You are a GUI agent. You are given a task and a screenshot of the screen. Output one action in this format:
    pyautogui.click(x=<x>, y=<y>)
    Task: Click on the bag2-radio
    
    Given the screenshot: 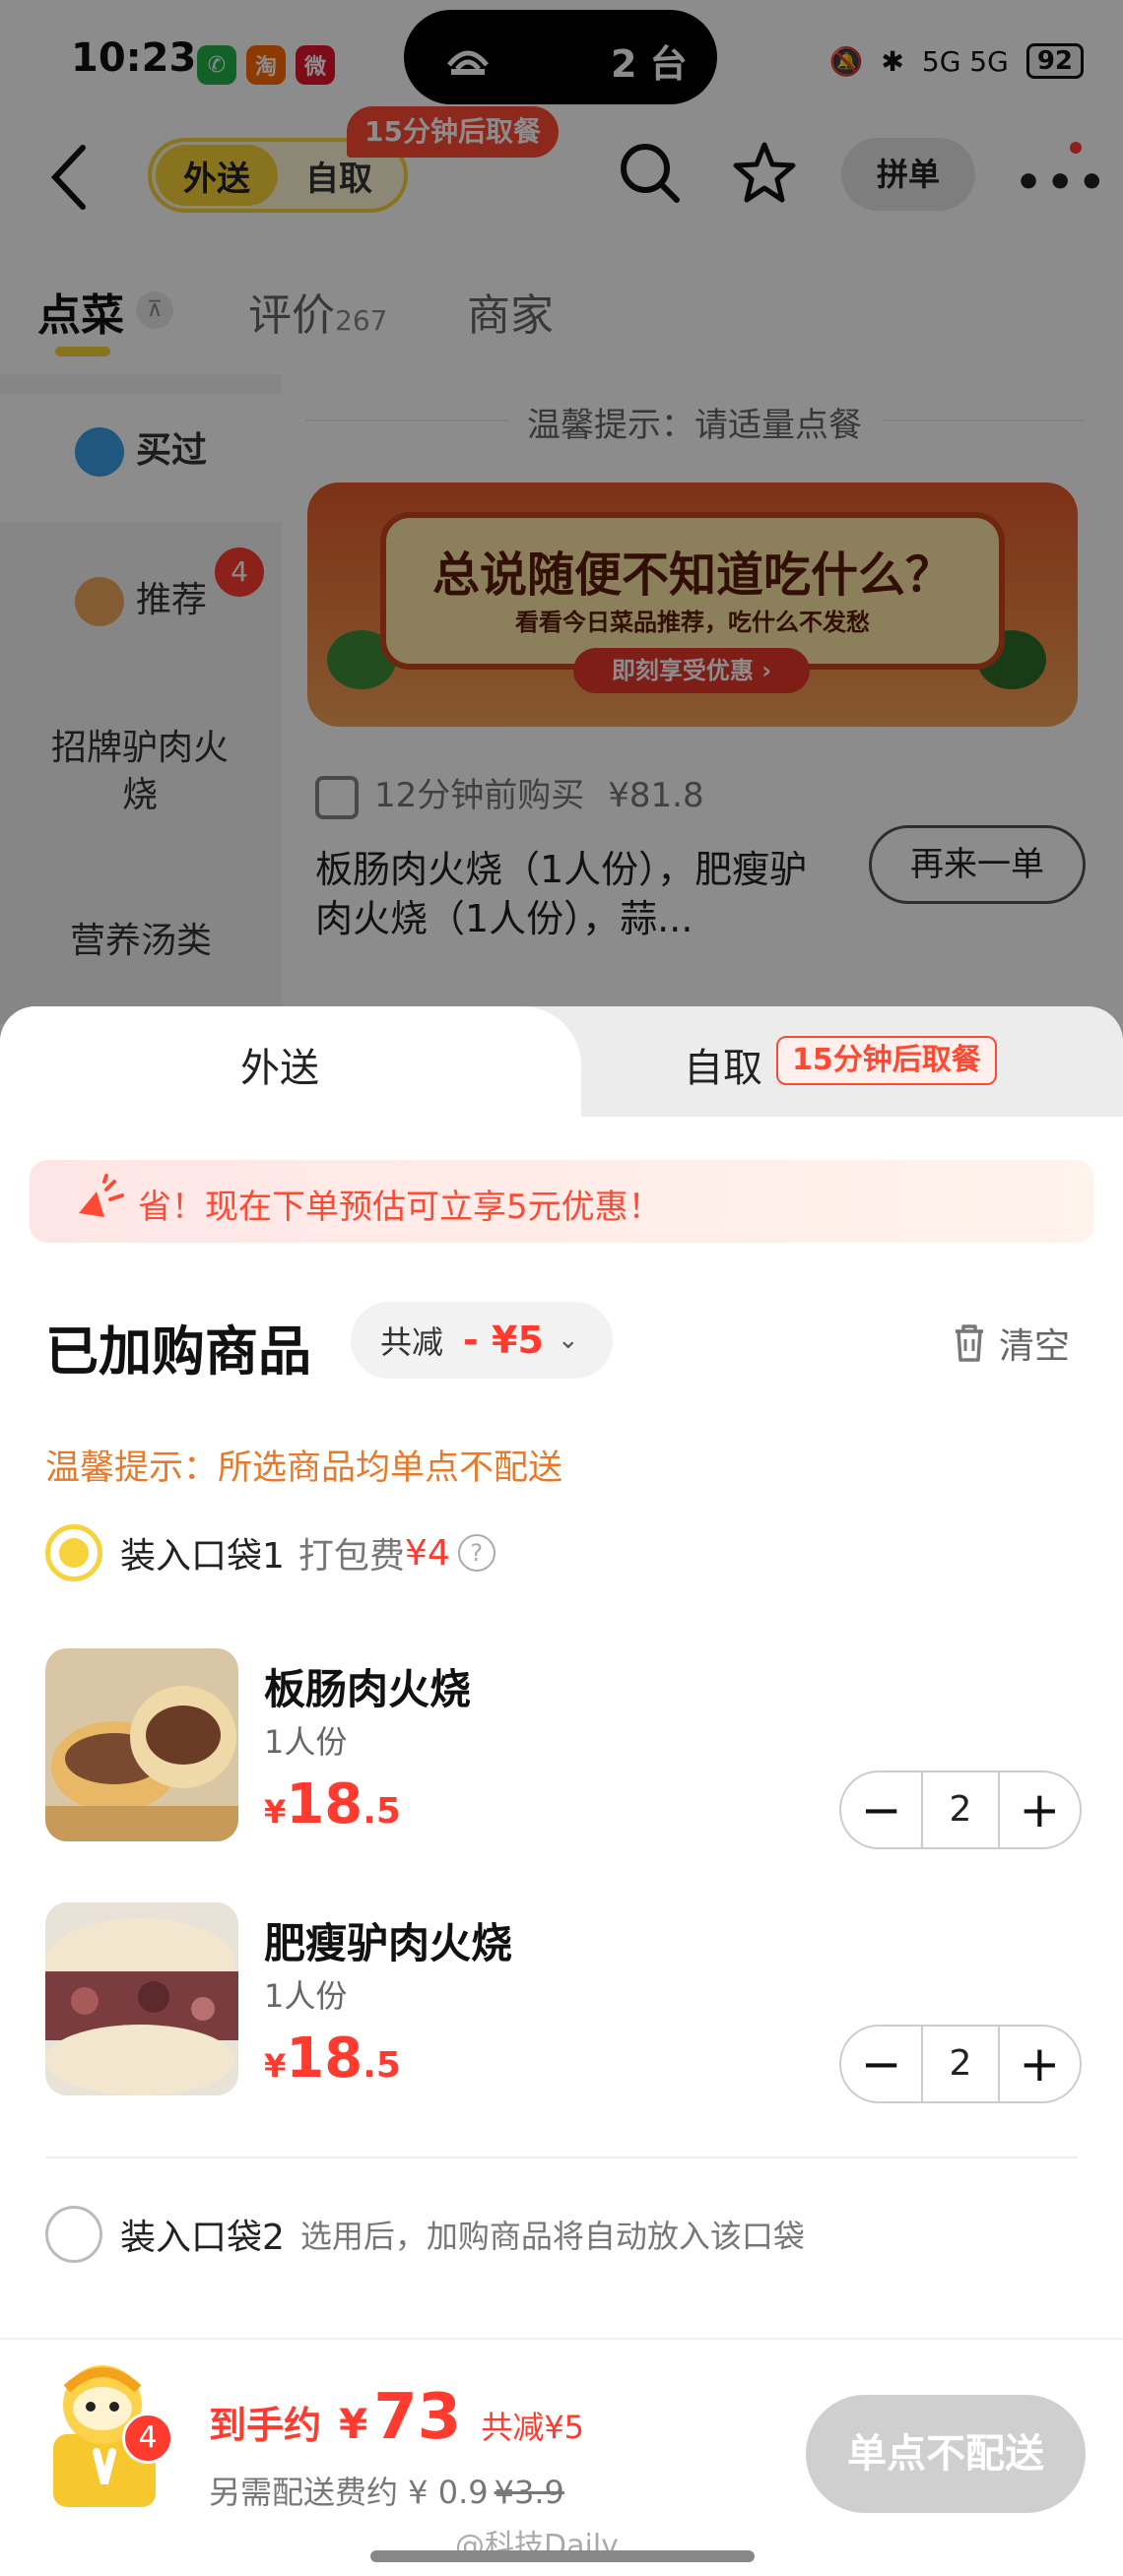 What is the action you would take?
    pyautogui.click(x=73, y=2234)
    